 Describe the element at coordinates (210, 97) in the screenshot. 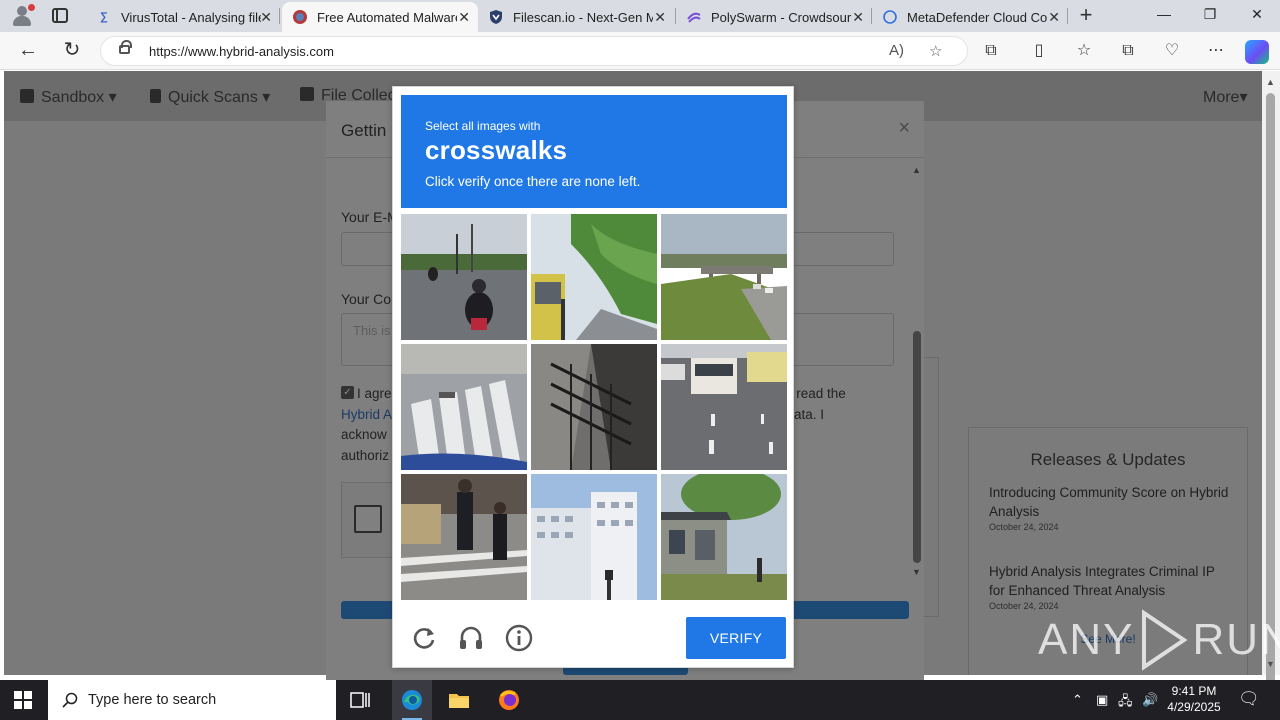

I see `nav-quick-scans: Quick Scans ▾` at that location.